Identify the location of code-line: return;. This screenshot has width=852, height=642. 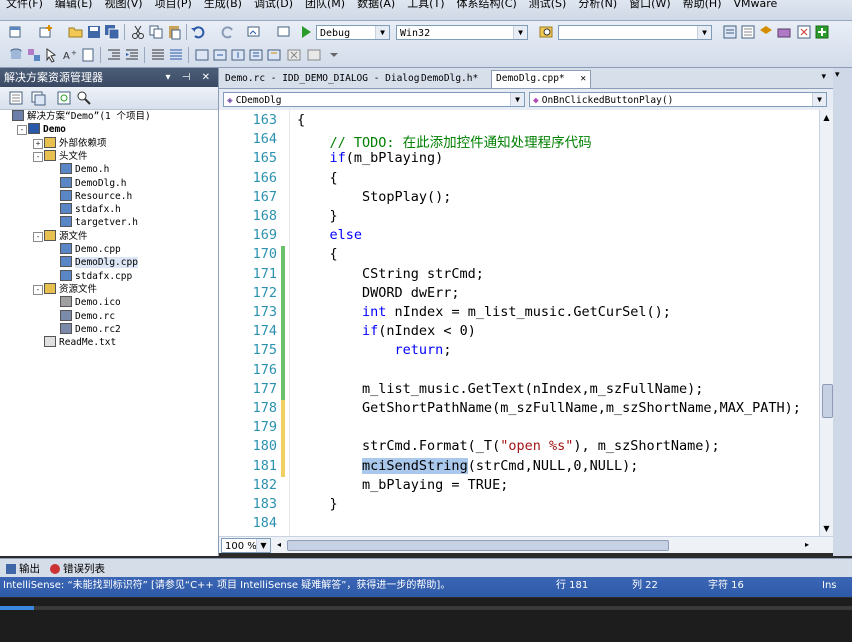
(374, 350).